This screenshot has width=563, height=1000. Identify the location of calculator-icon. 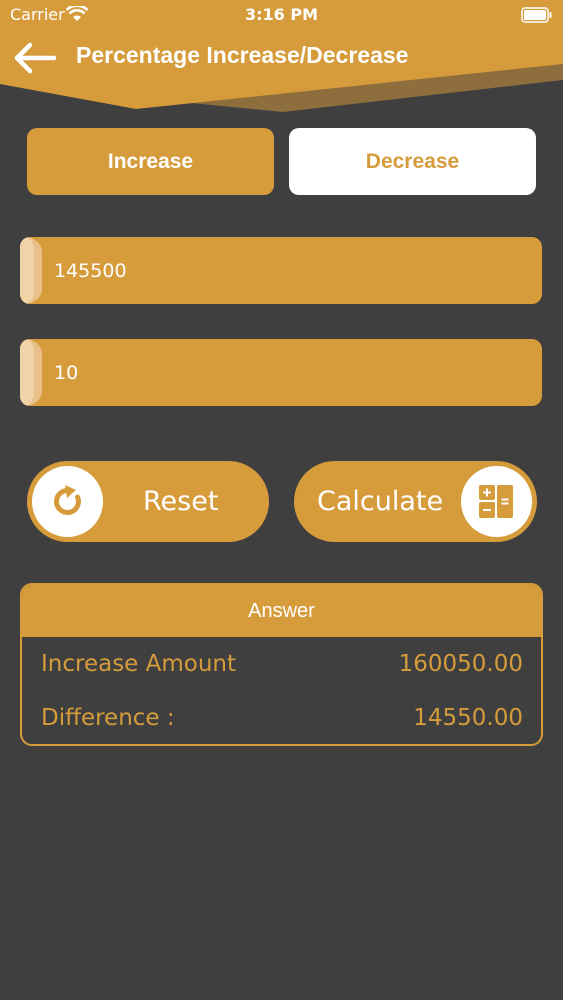
(496, 501).